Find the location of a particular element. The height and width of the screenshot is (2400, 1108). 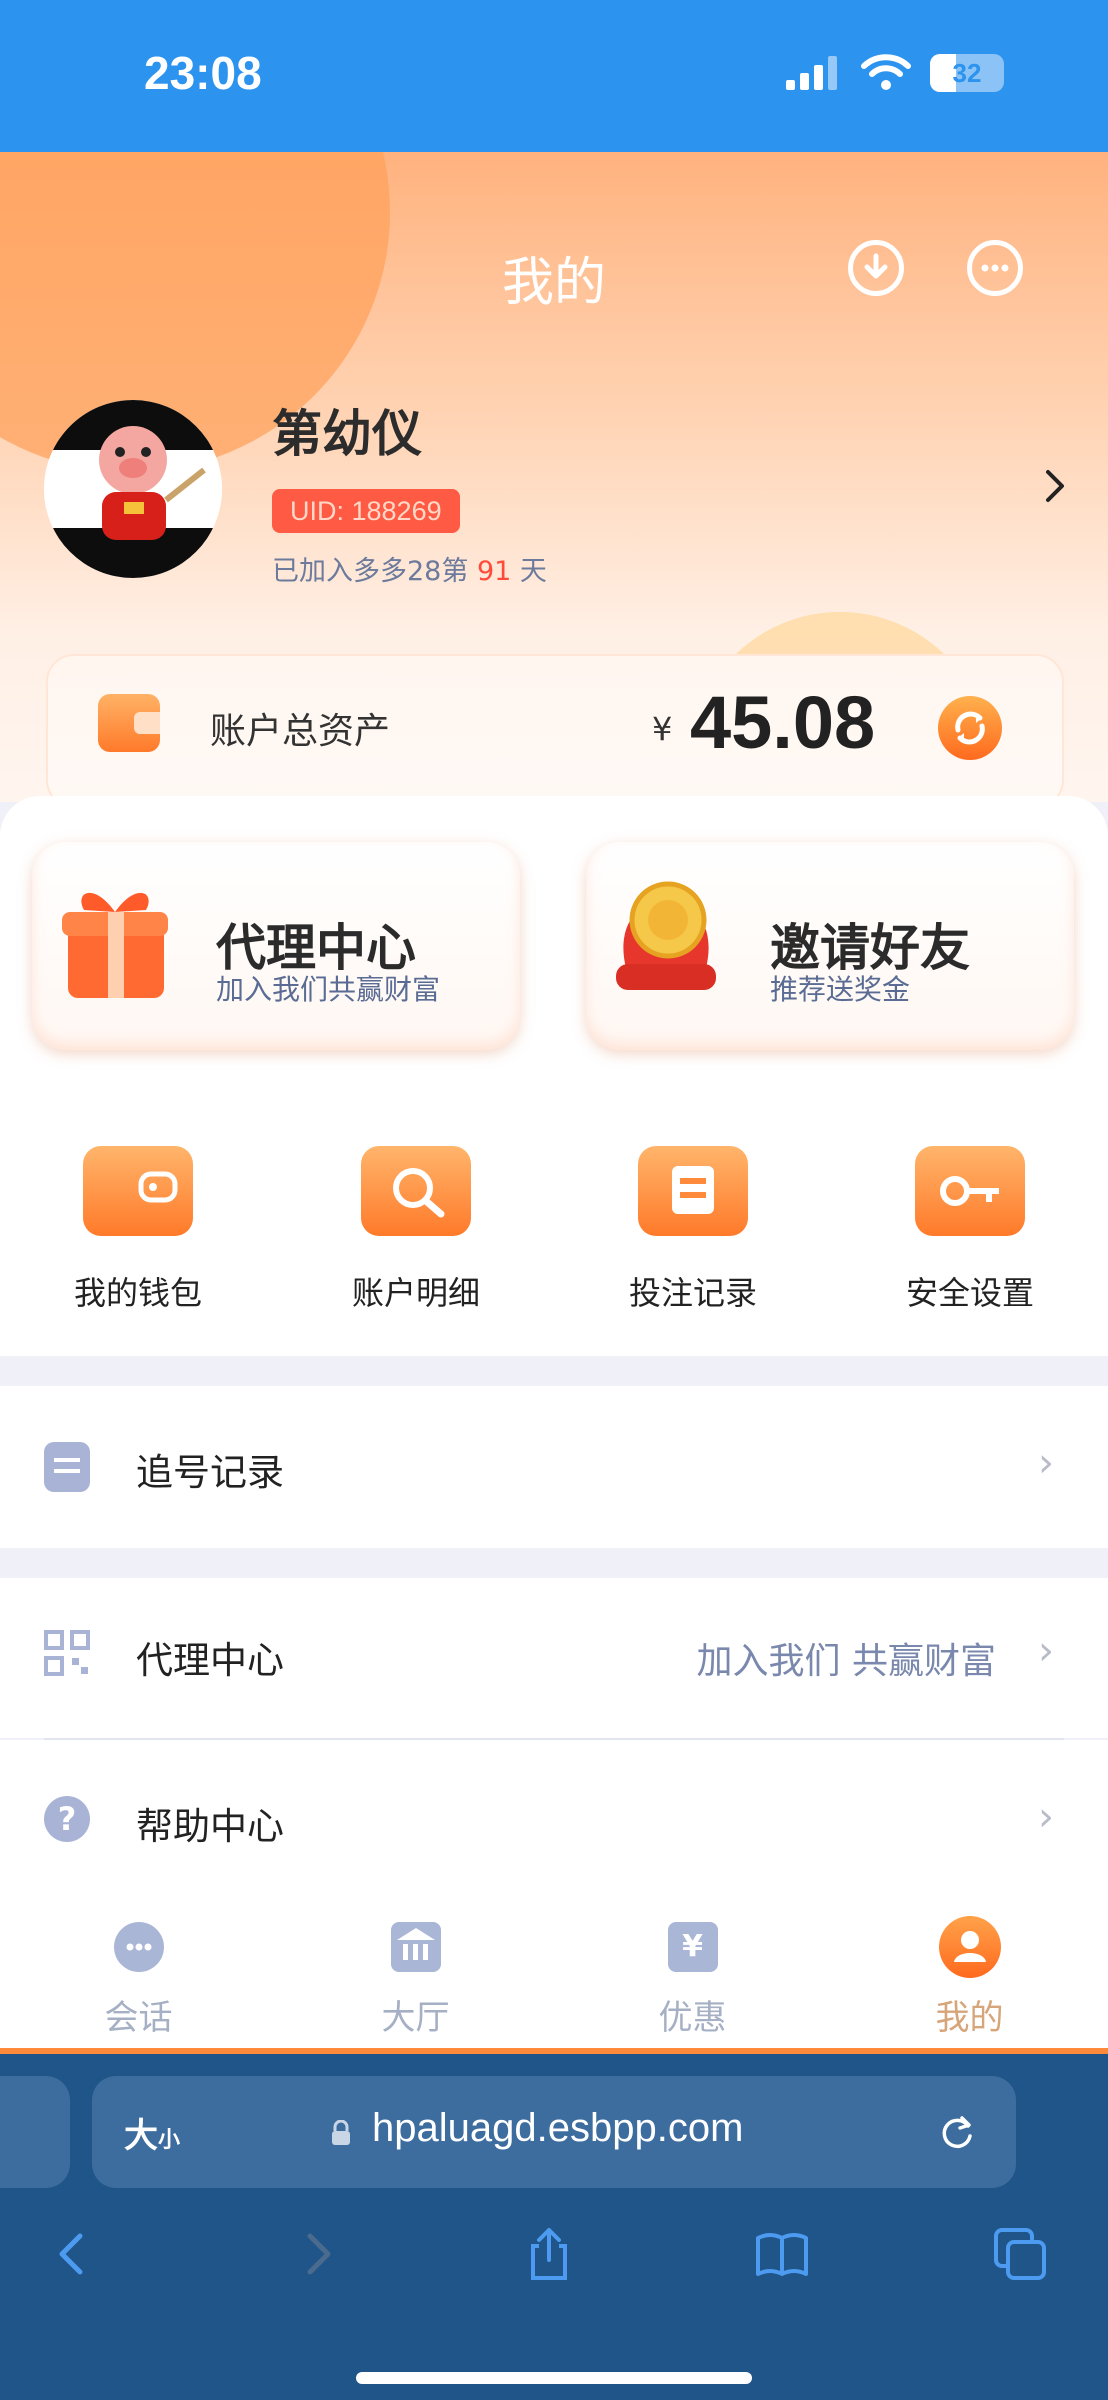

battery-icon: 32 is located at coordinates (967, 73).